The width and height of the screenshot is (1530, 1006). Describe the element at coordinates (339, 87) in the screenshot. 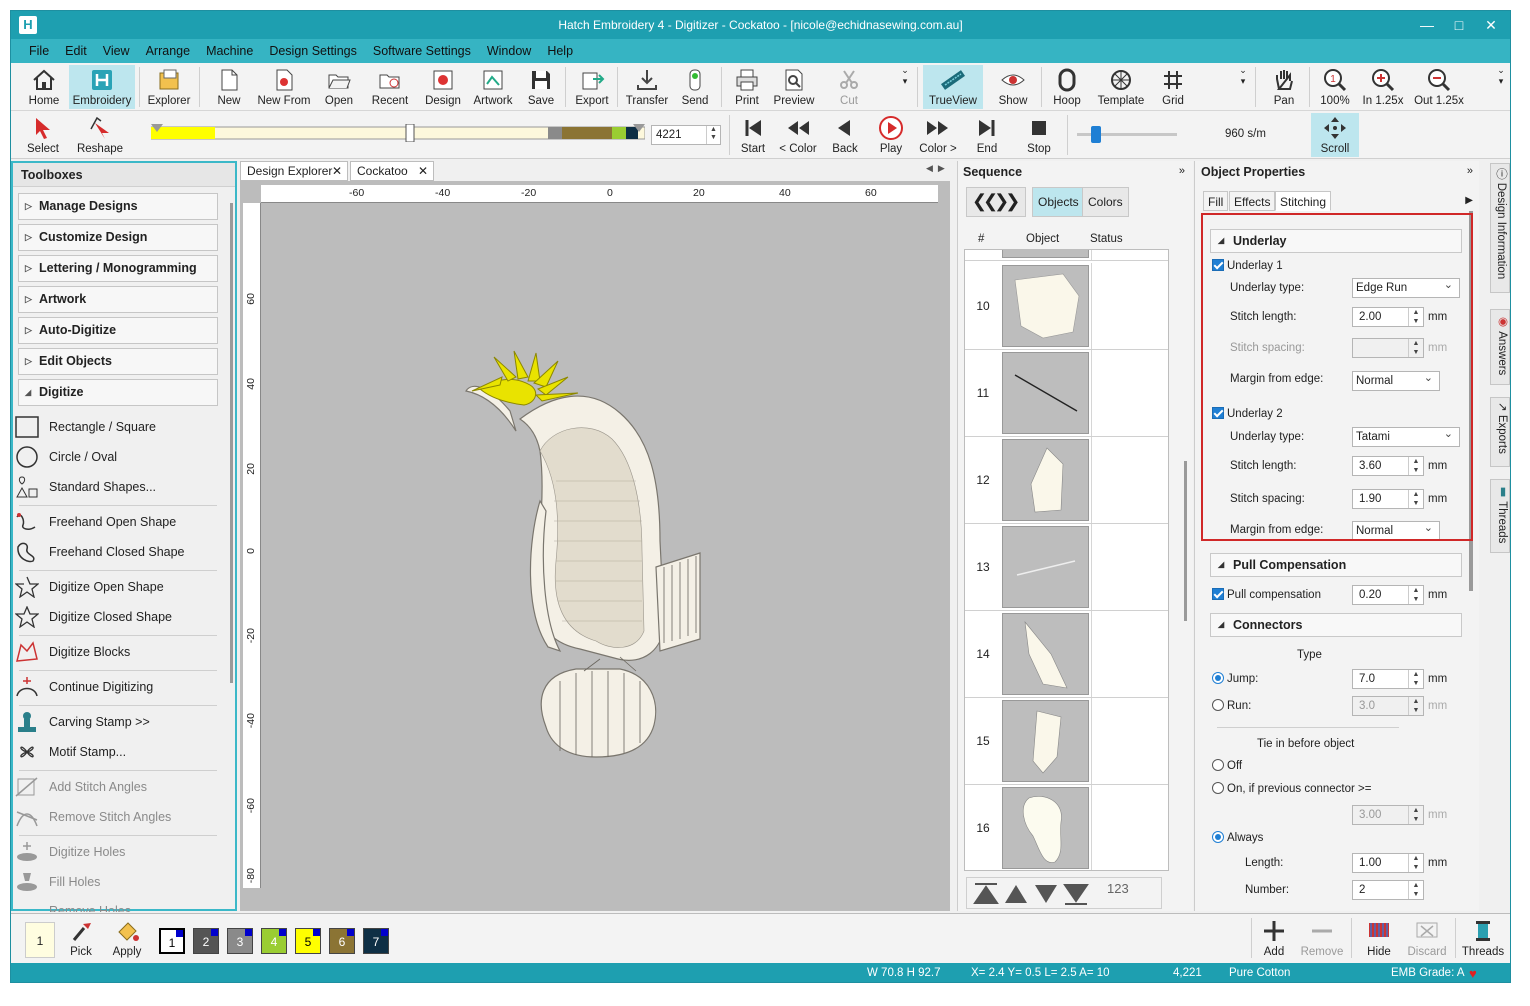

I see `open-button: Open` at that location.